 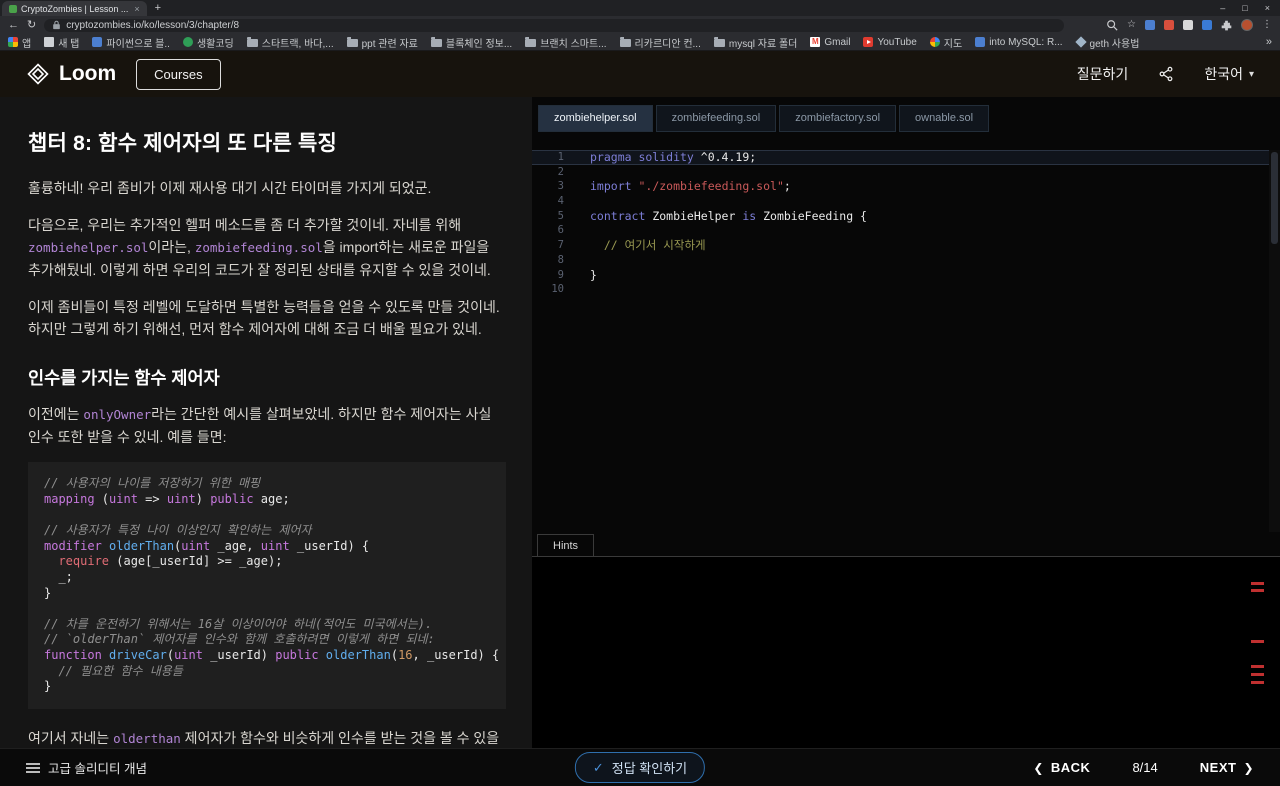 I want to click on back-button: ❮ BACK, so click(x=1061, y=767).